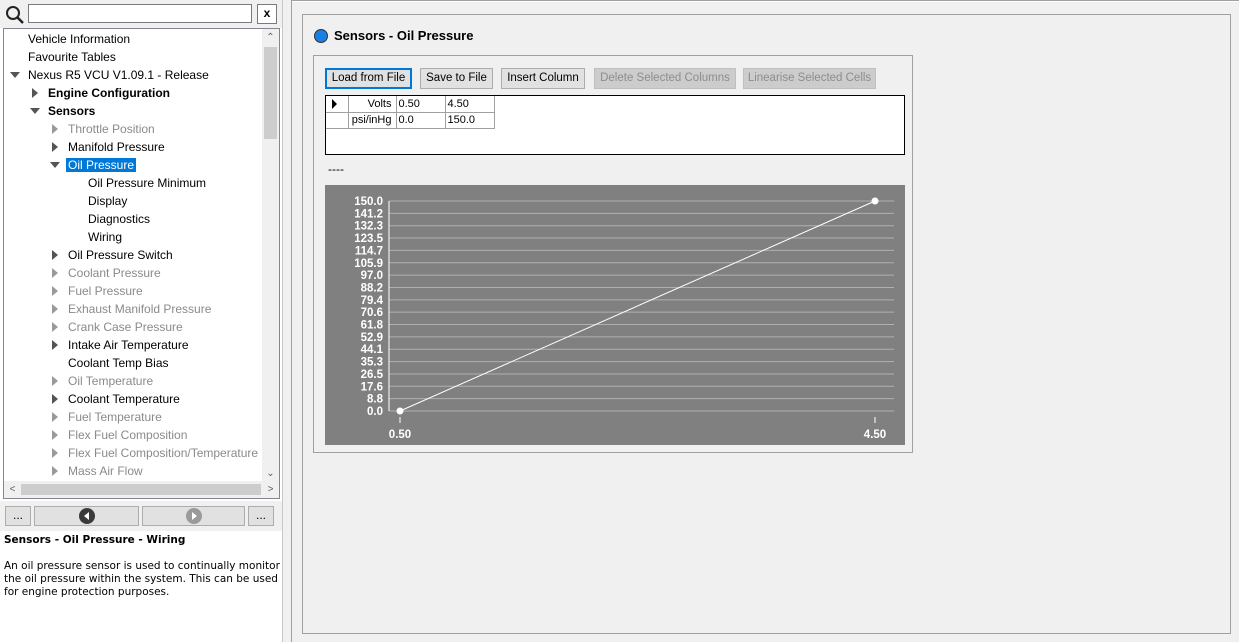  I want to click on tree-item: Throttle Position, so click(104, 129).